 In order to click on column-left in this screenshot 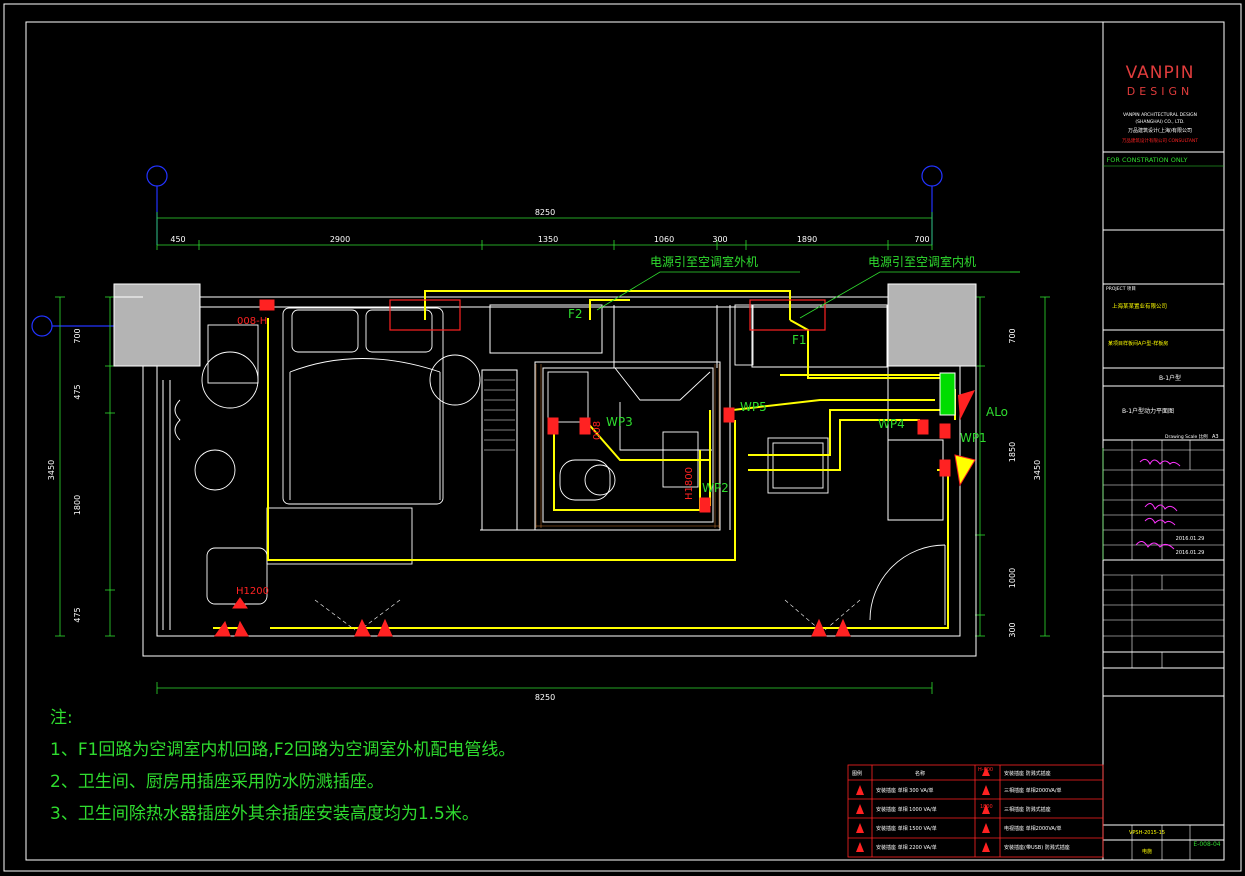, I will do `click(157, 325)`.